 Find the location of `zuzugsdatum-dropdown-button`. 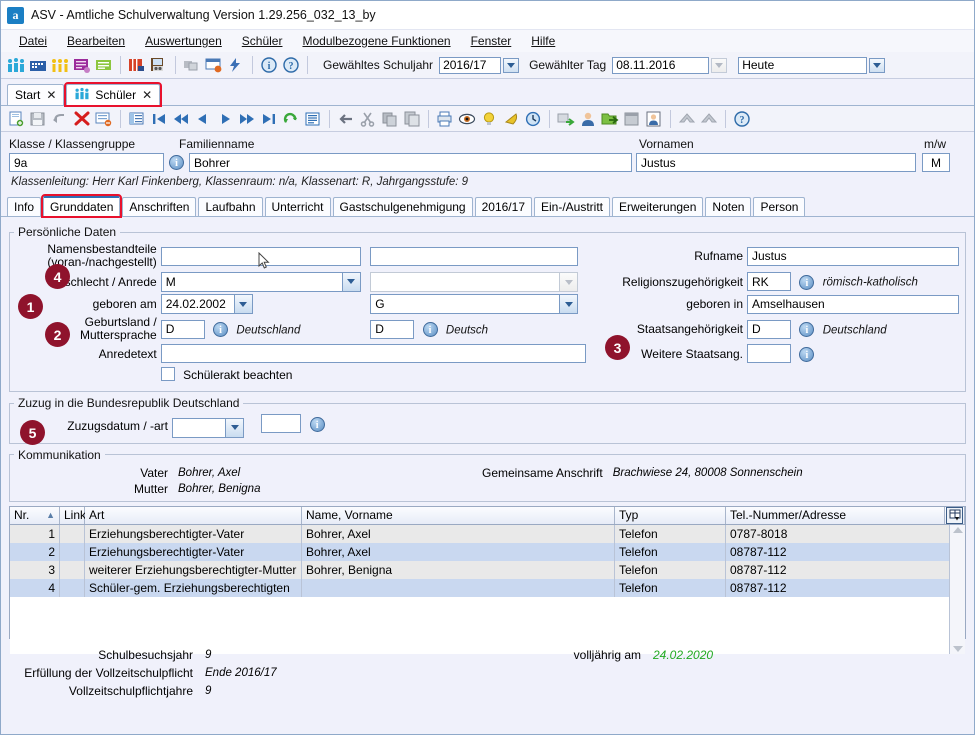

zuzugsdatum-dropdown-button is located at coordinates (234, 427).